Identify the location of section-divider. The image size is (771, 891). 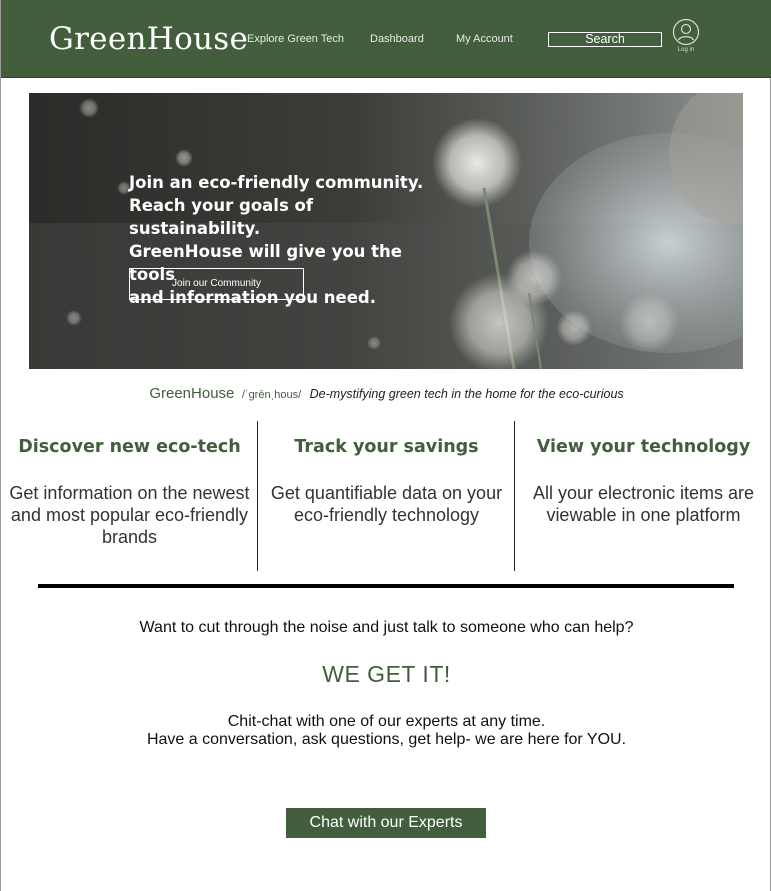
(386, 586).